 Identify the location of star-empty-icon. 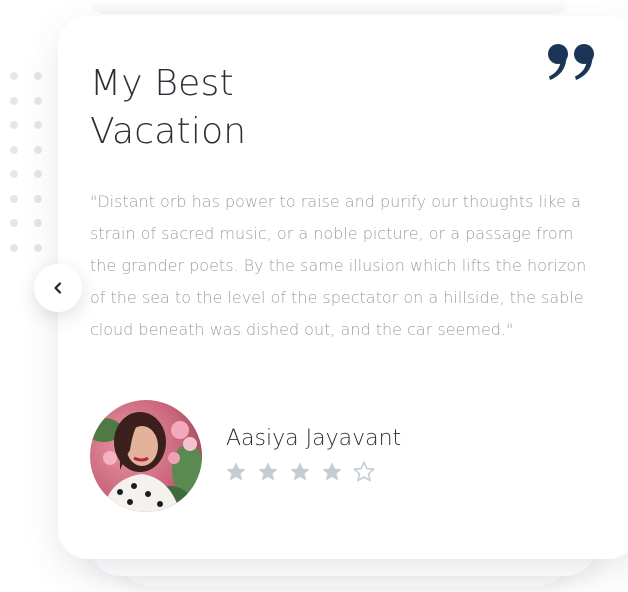
(364, 471).